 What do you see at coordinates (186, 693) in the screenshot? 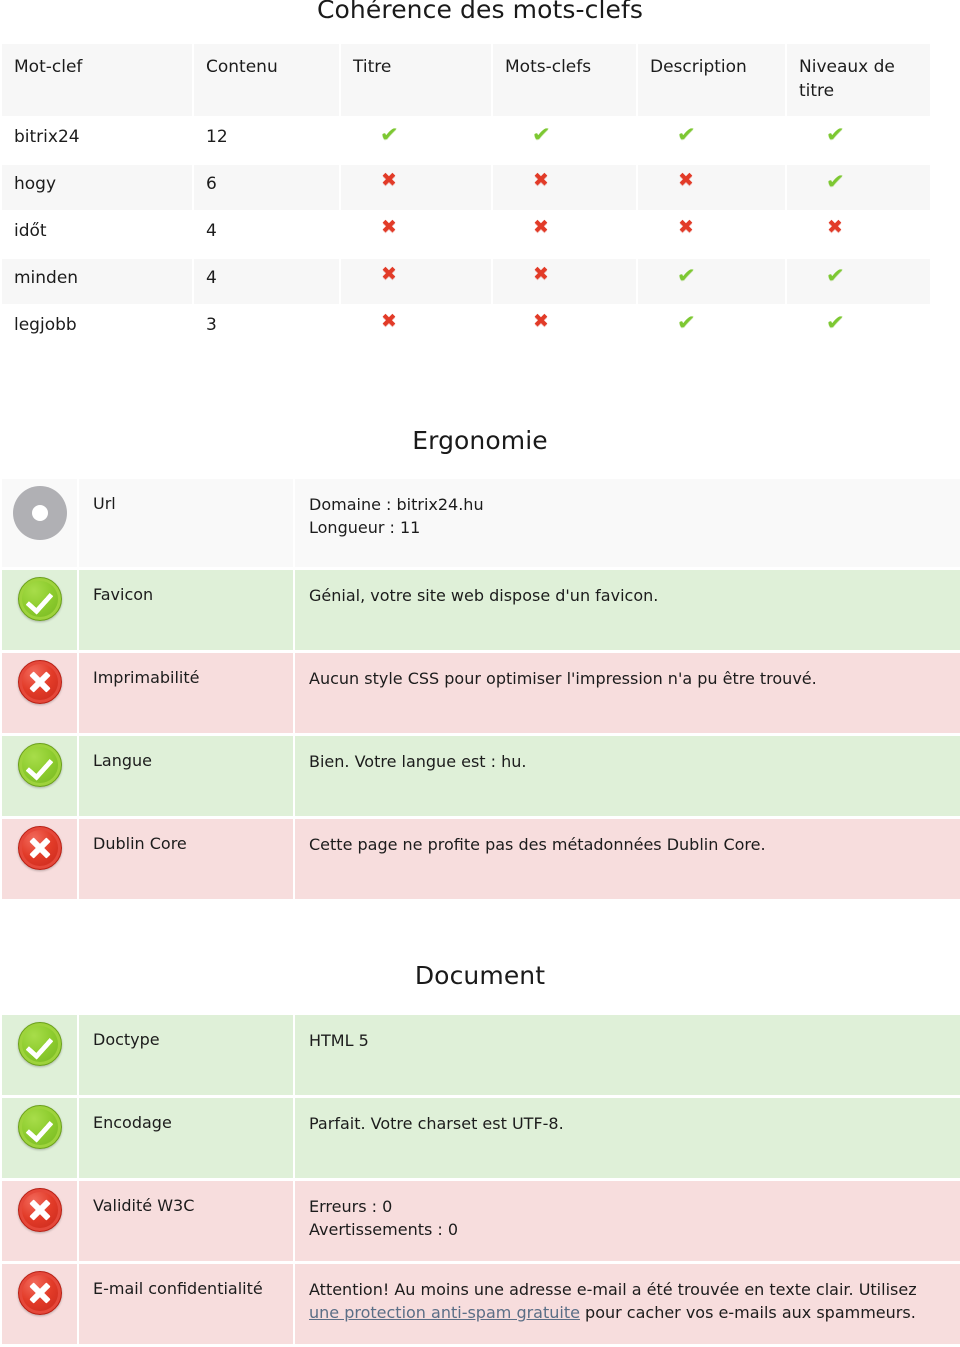
I see `criterion-label: Imprimabilité` at bounding box center [186, 693].